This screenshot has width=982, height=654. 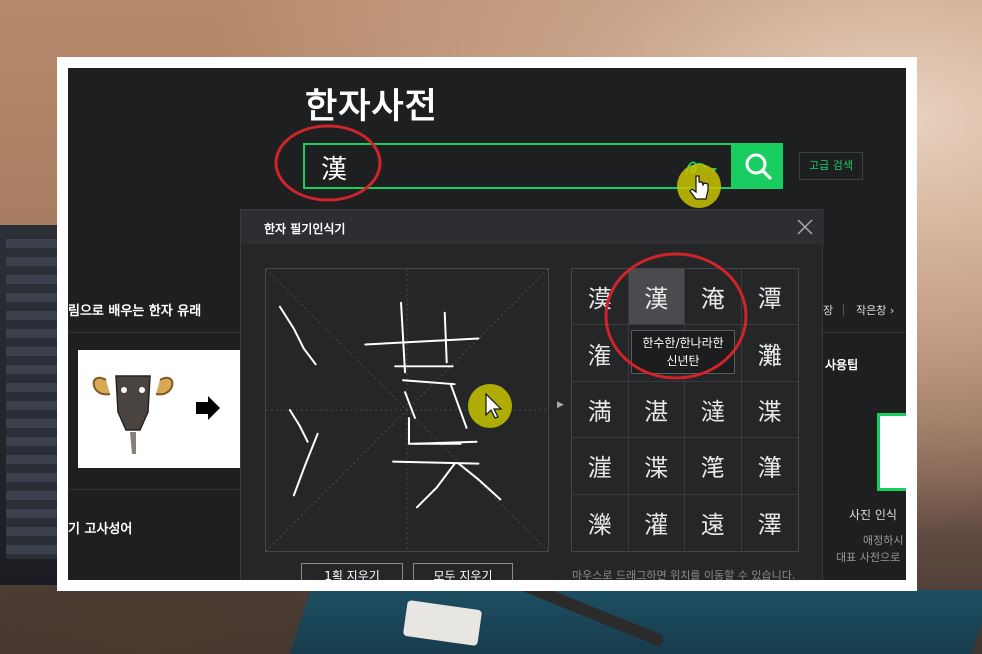 I want to click on search-button, so click(x=758, y=166).